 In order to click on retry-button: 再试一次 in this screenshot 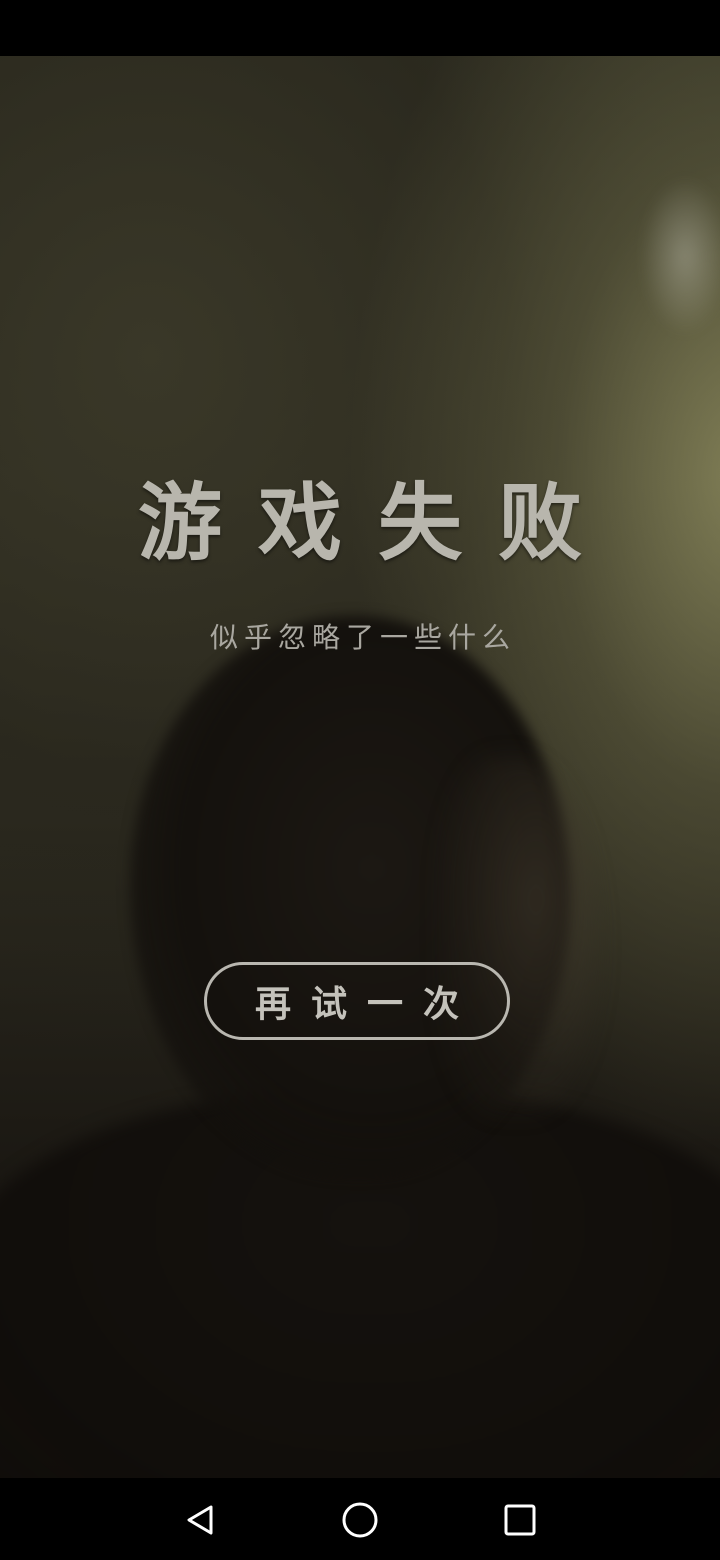, I will do `click(357, 1001)`.